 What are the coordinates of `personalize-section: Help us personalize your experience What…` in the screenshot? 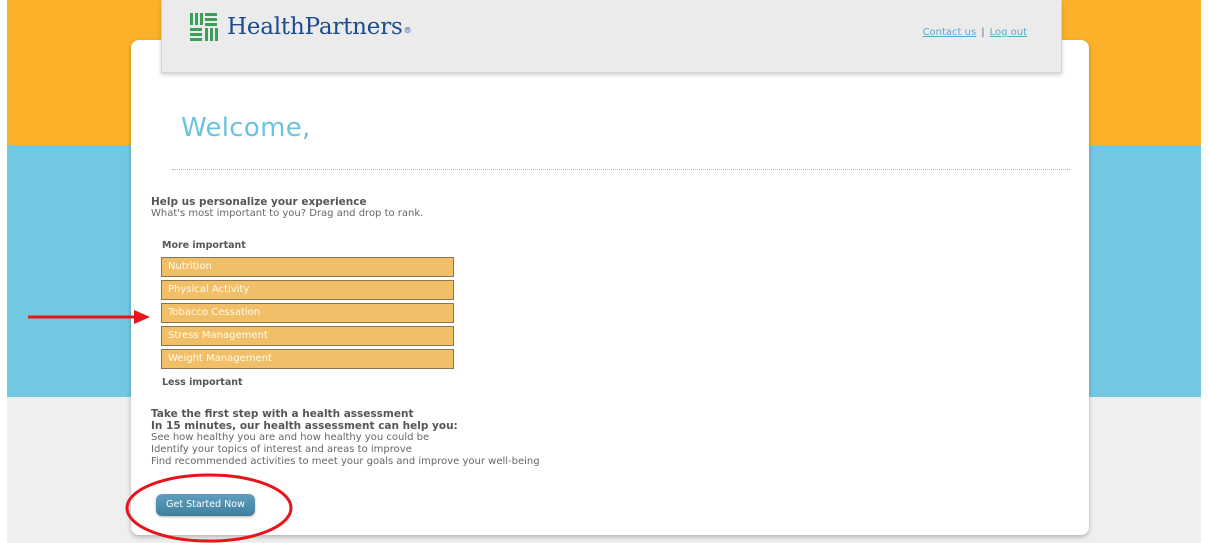 It's located at (287, 208).